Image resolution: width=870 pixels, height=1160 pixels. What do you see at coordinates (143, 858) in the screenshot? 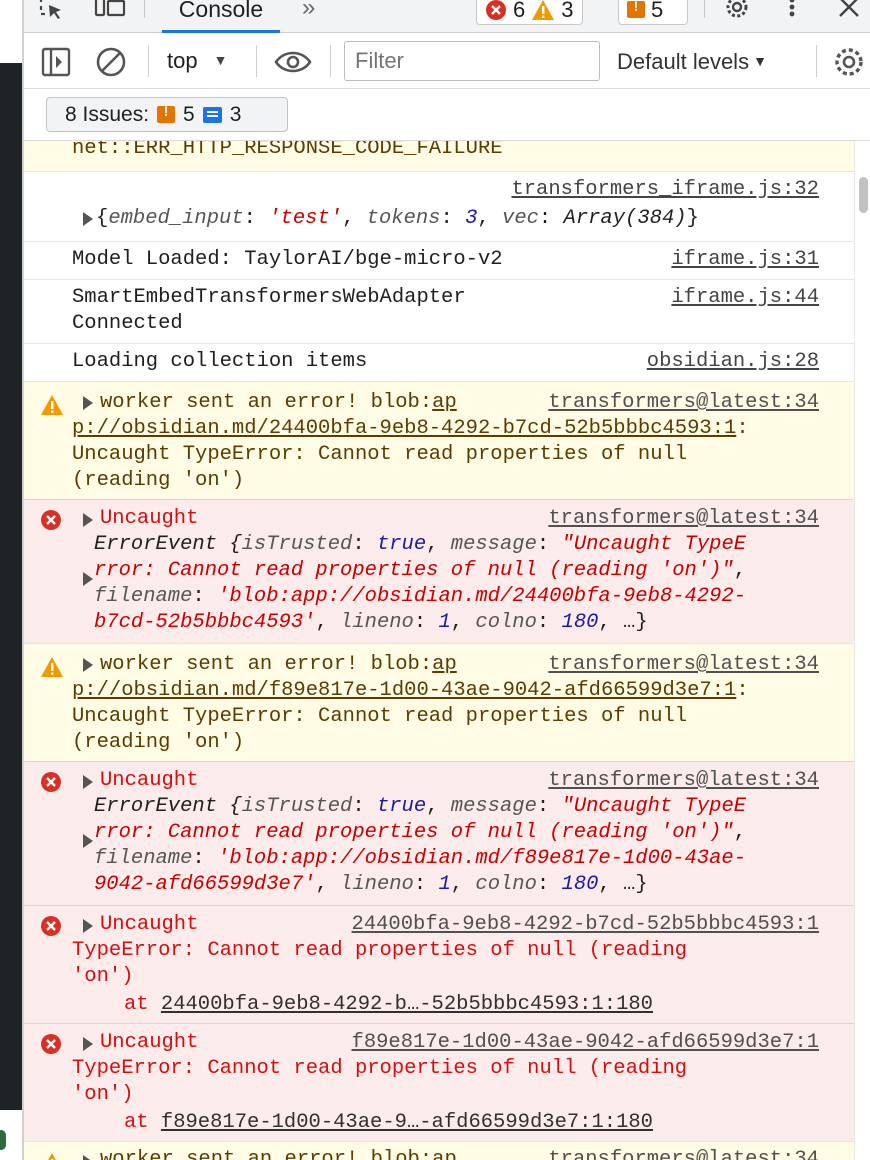
I see `obj-key: filename` at bounding box center [143, 858].